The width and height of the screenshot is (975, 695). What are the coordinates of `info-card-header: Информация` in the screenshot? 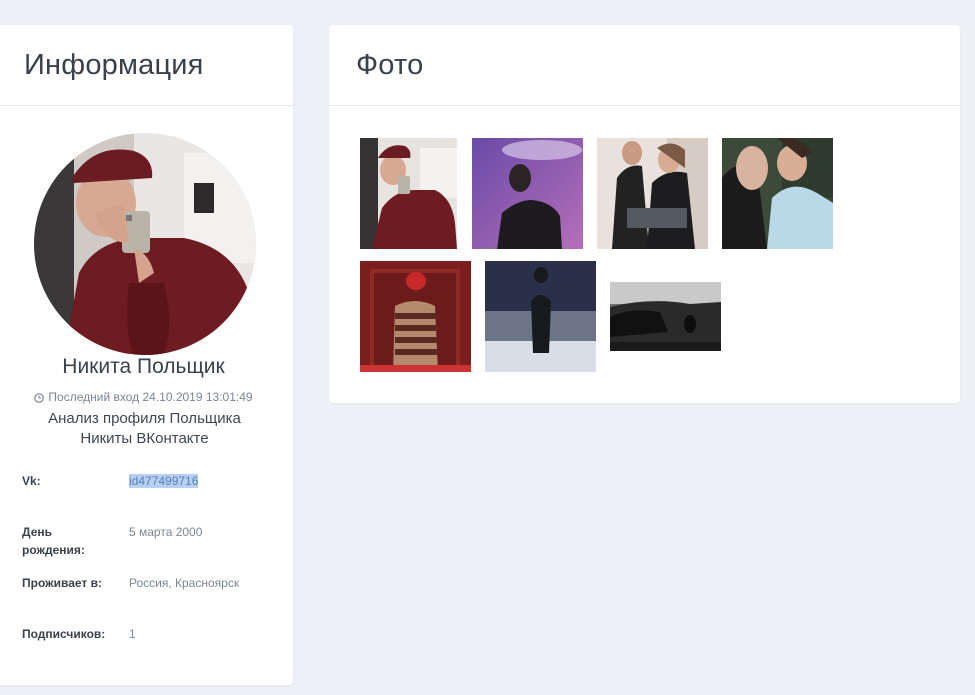 It's located at (146, 65).